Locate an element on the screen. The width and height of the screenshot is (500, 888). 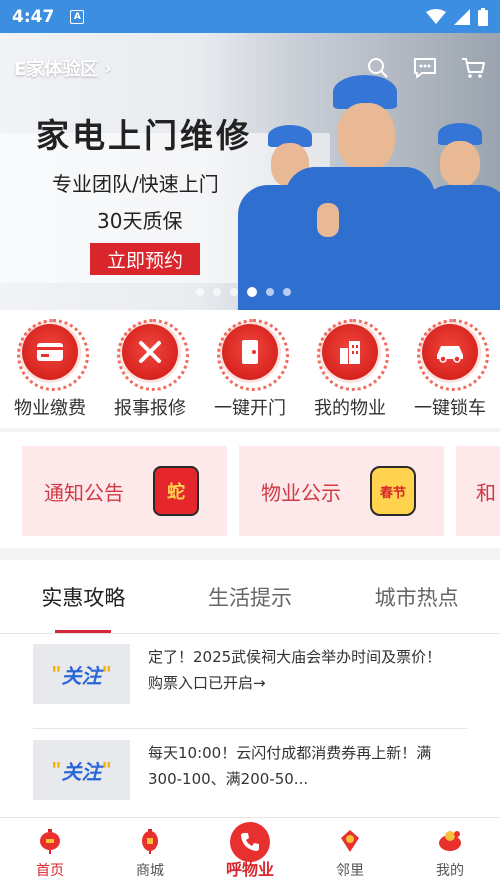
status-bar: 4:47 A is located at coordinates (250, 16).